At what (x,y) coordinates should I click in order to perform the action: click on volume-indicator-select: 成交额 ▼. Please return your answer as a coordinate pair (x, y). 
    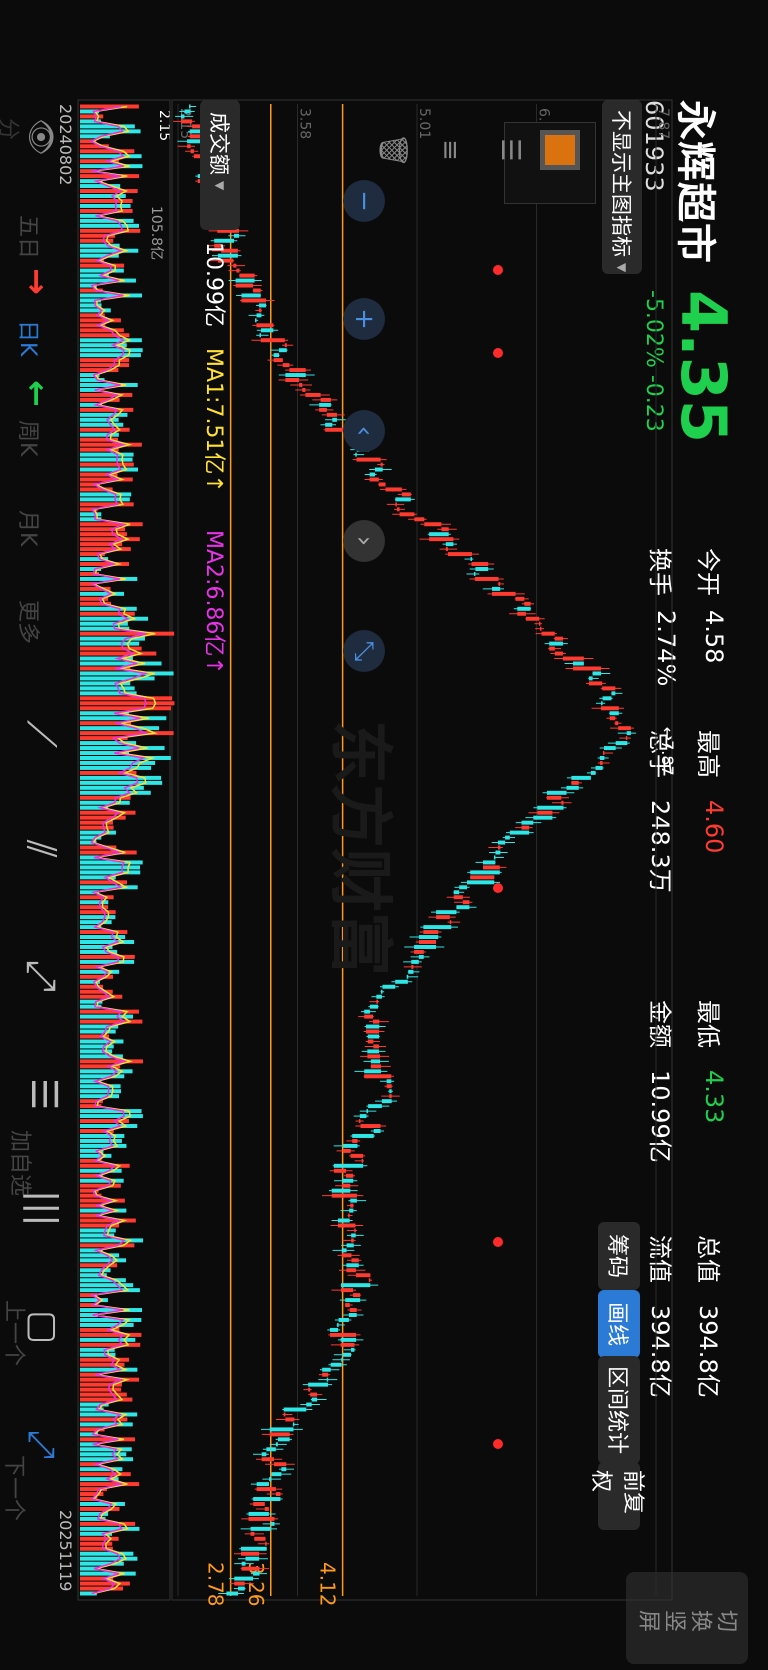
    Looking at the image, I should click on (220, 165).